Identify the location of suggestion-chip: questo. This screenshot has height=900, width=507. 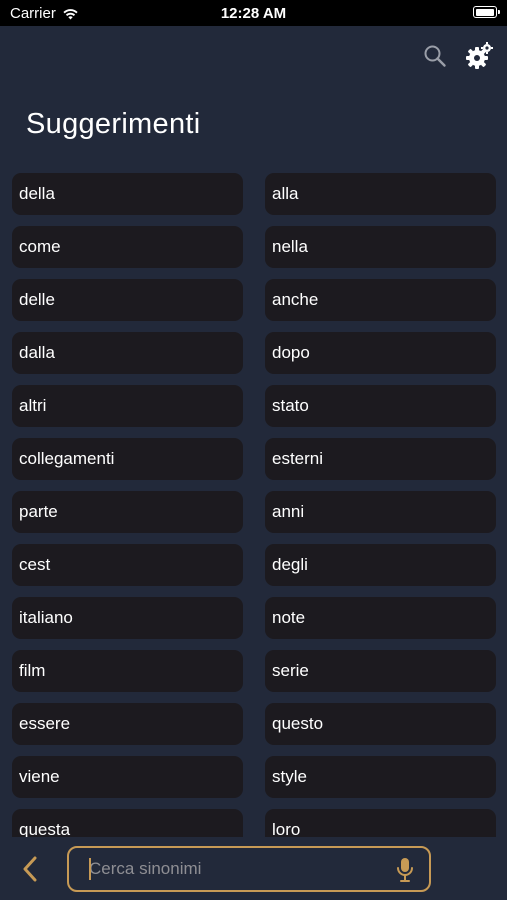
(380, 724).